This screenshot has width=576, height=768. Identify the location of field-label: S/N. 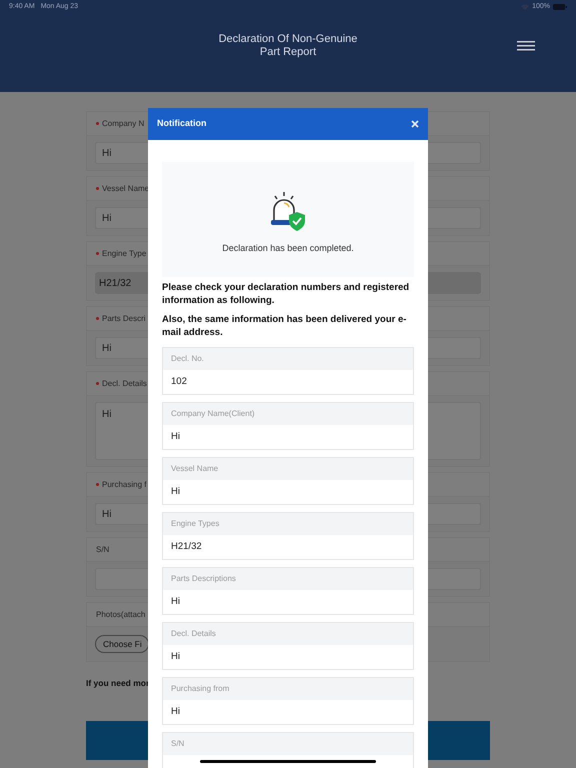
(103, 550).